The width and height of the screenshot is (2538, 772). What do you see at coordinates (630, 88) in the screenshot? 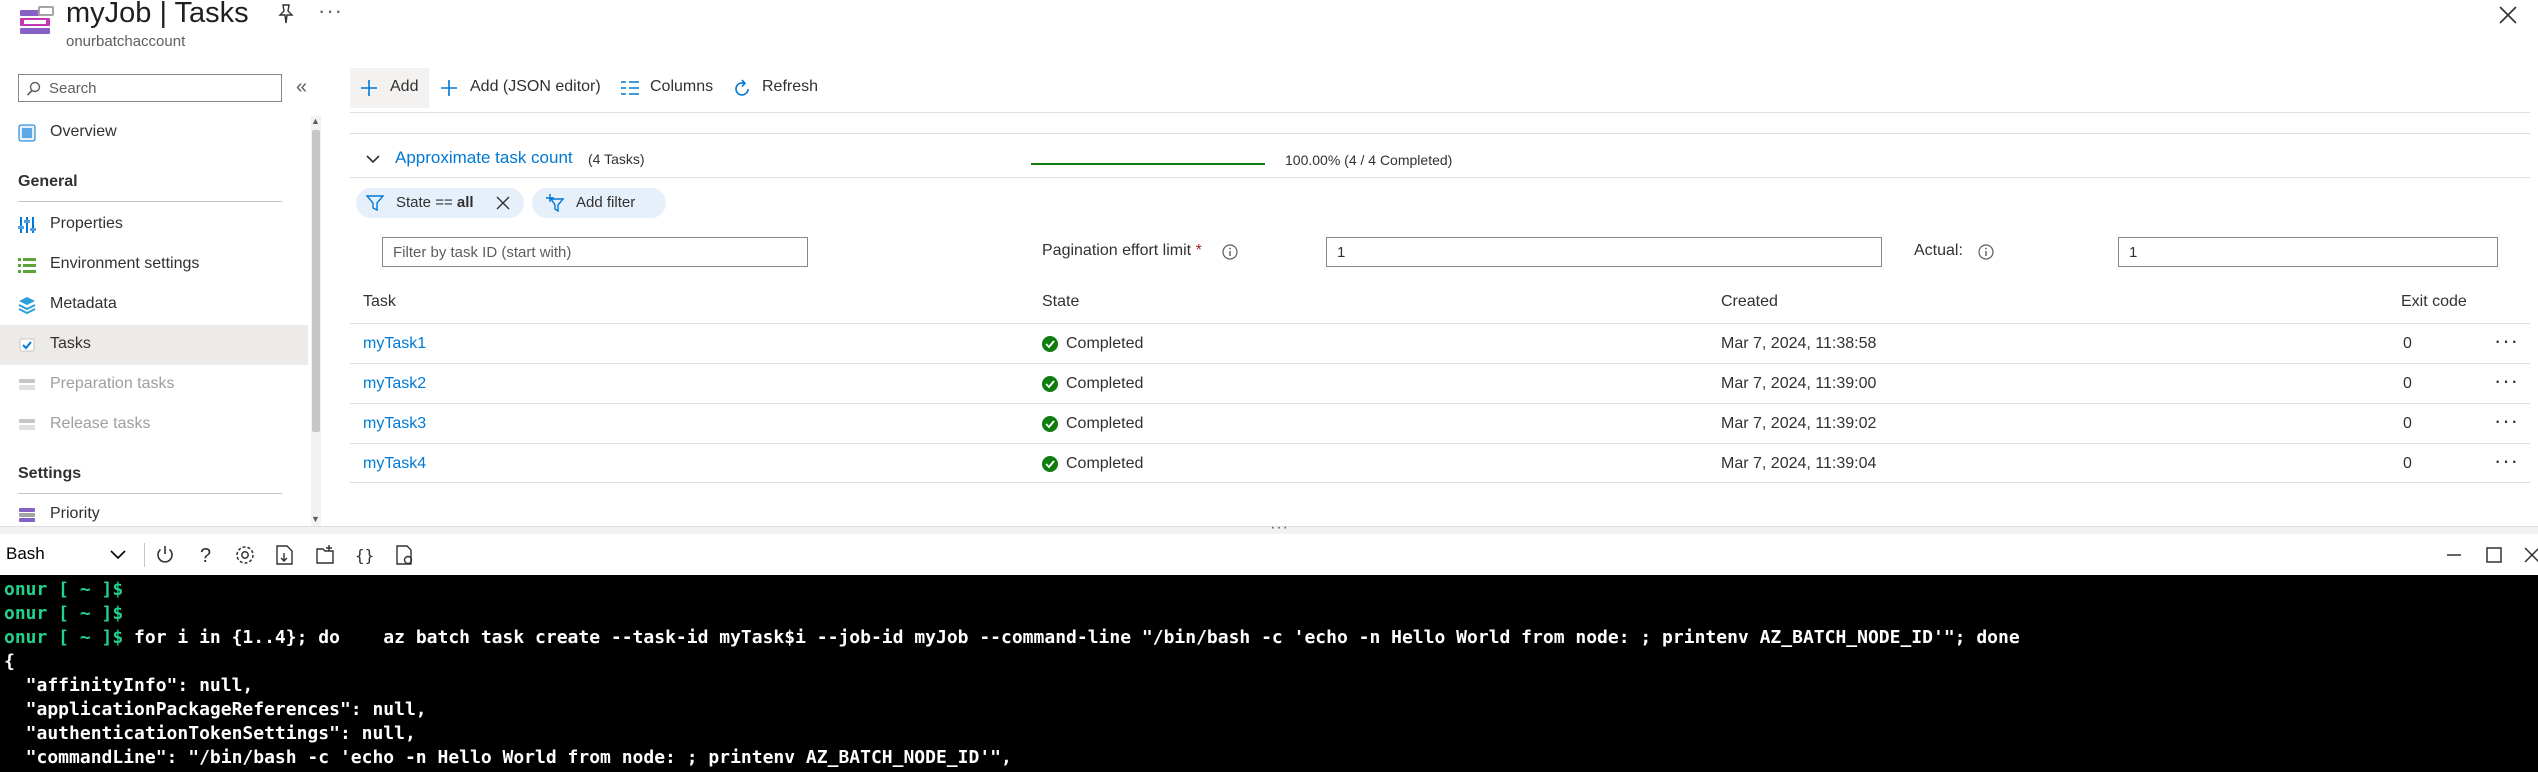
I see `columns-icon` at bounding box center [630, 88].